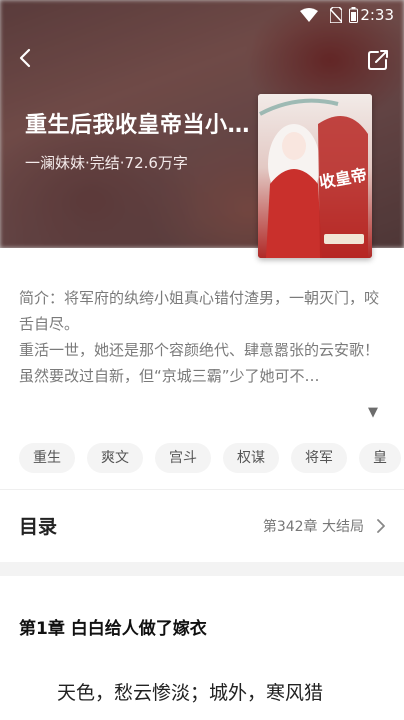  I want to click on tag-chip: 皇, so click(380, 458).